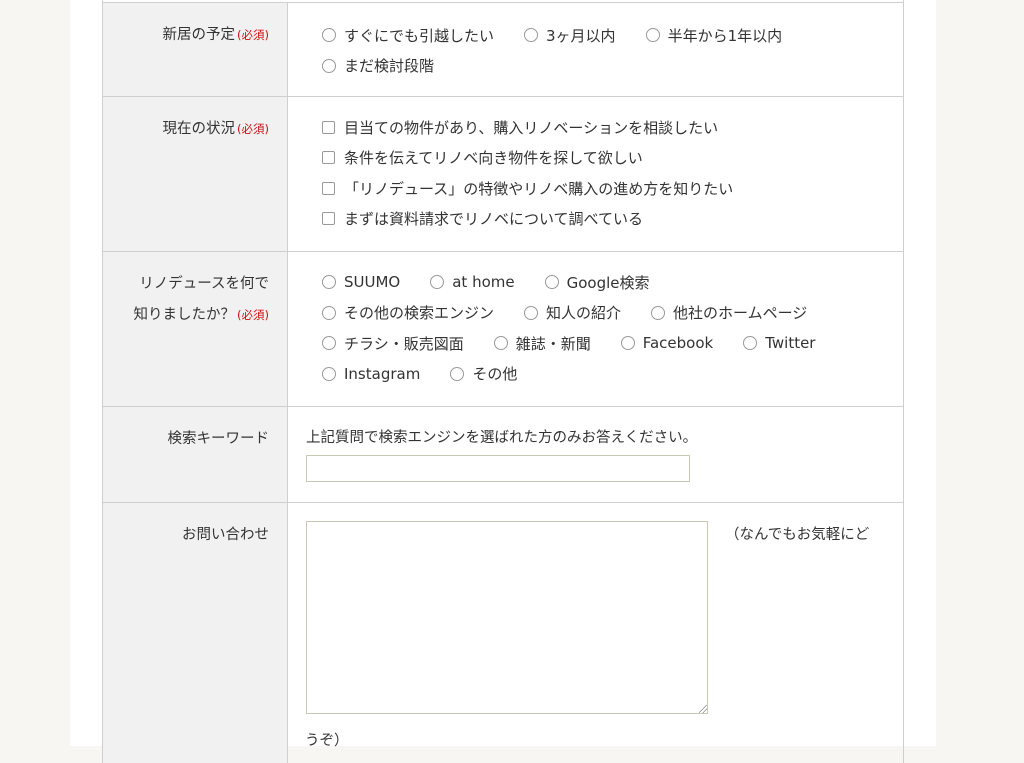 This screenshot has height=763, width=1024. I want to click on radio-move-immediately: すぐにでも引越したい, so click(408, 35).